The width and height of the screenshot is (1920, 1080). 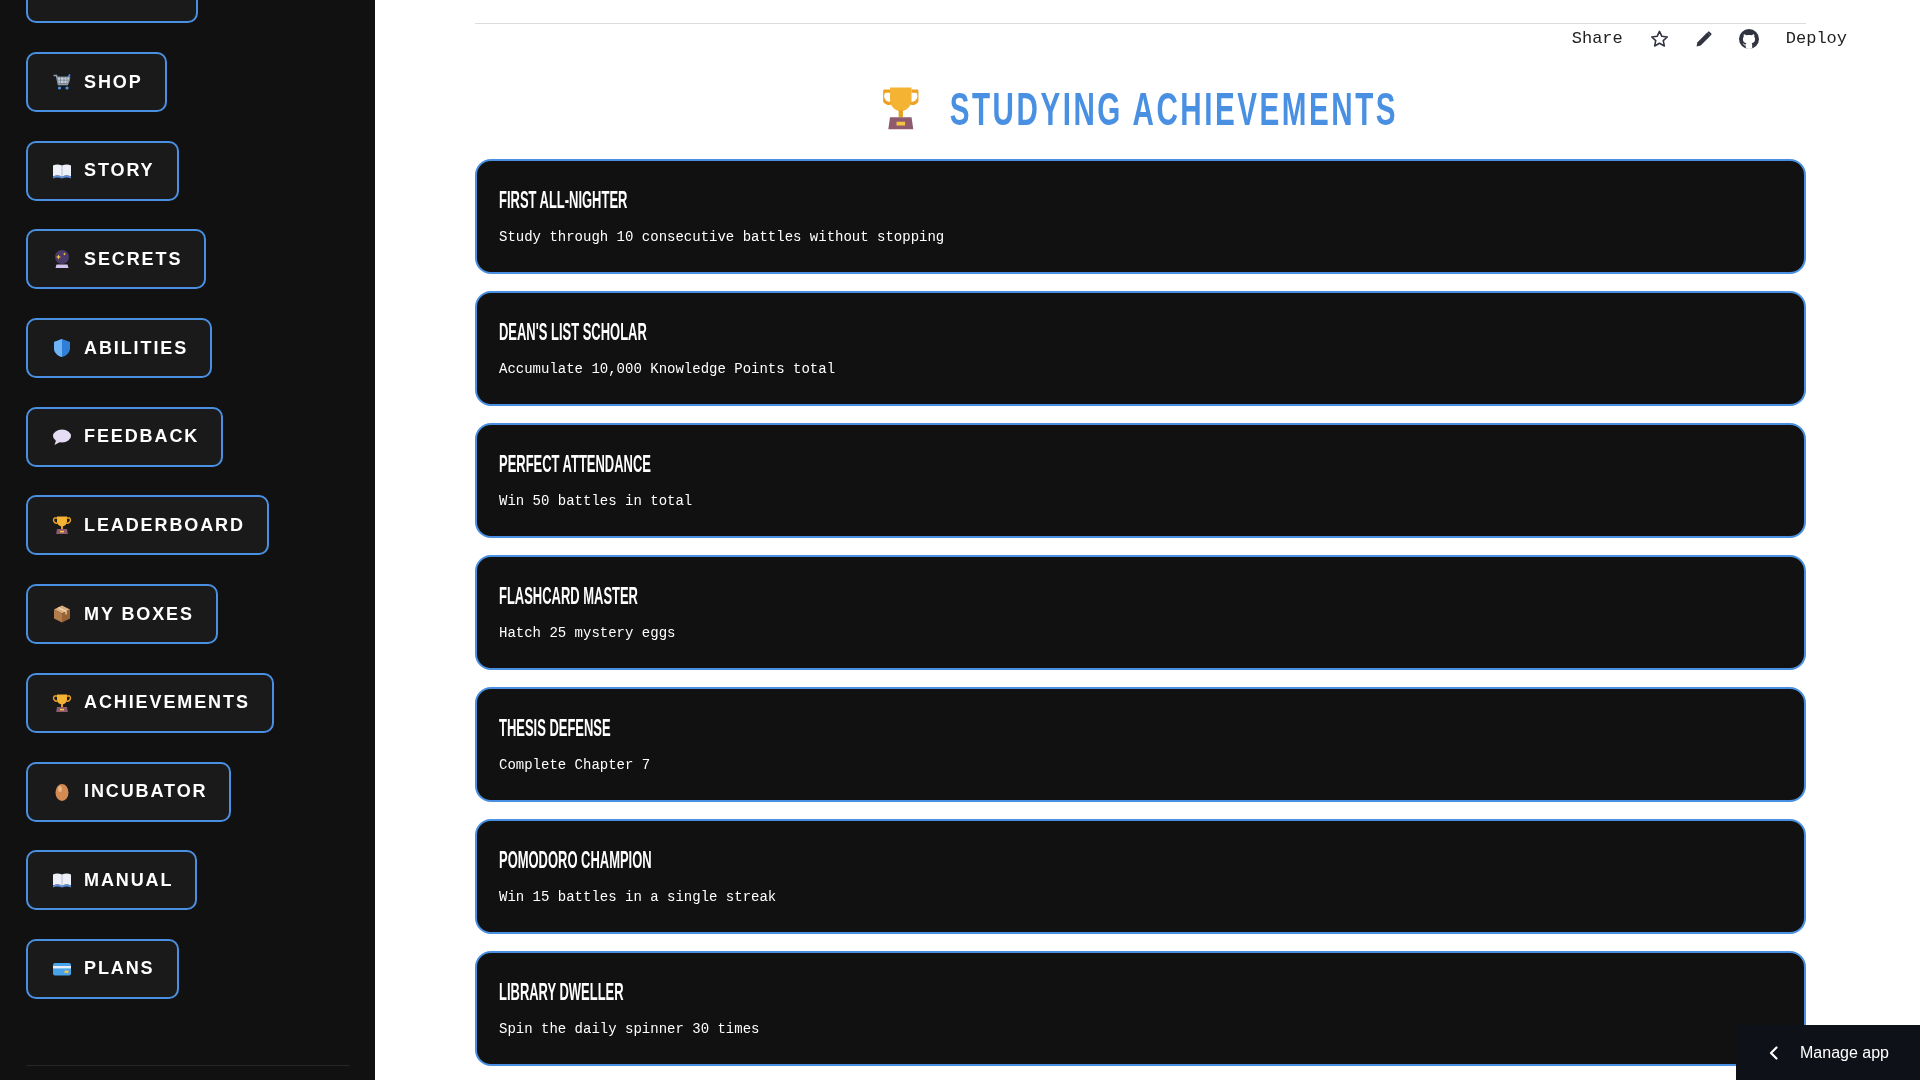 I want to click on sidebar-button: FEEDBACK, so click(x=125, y=436).